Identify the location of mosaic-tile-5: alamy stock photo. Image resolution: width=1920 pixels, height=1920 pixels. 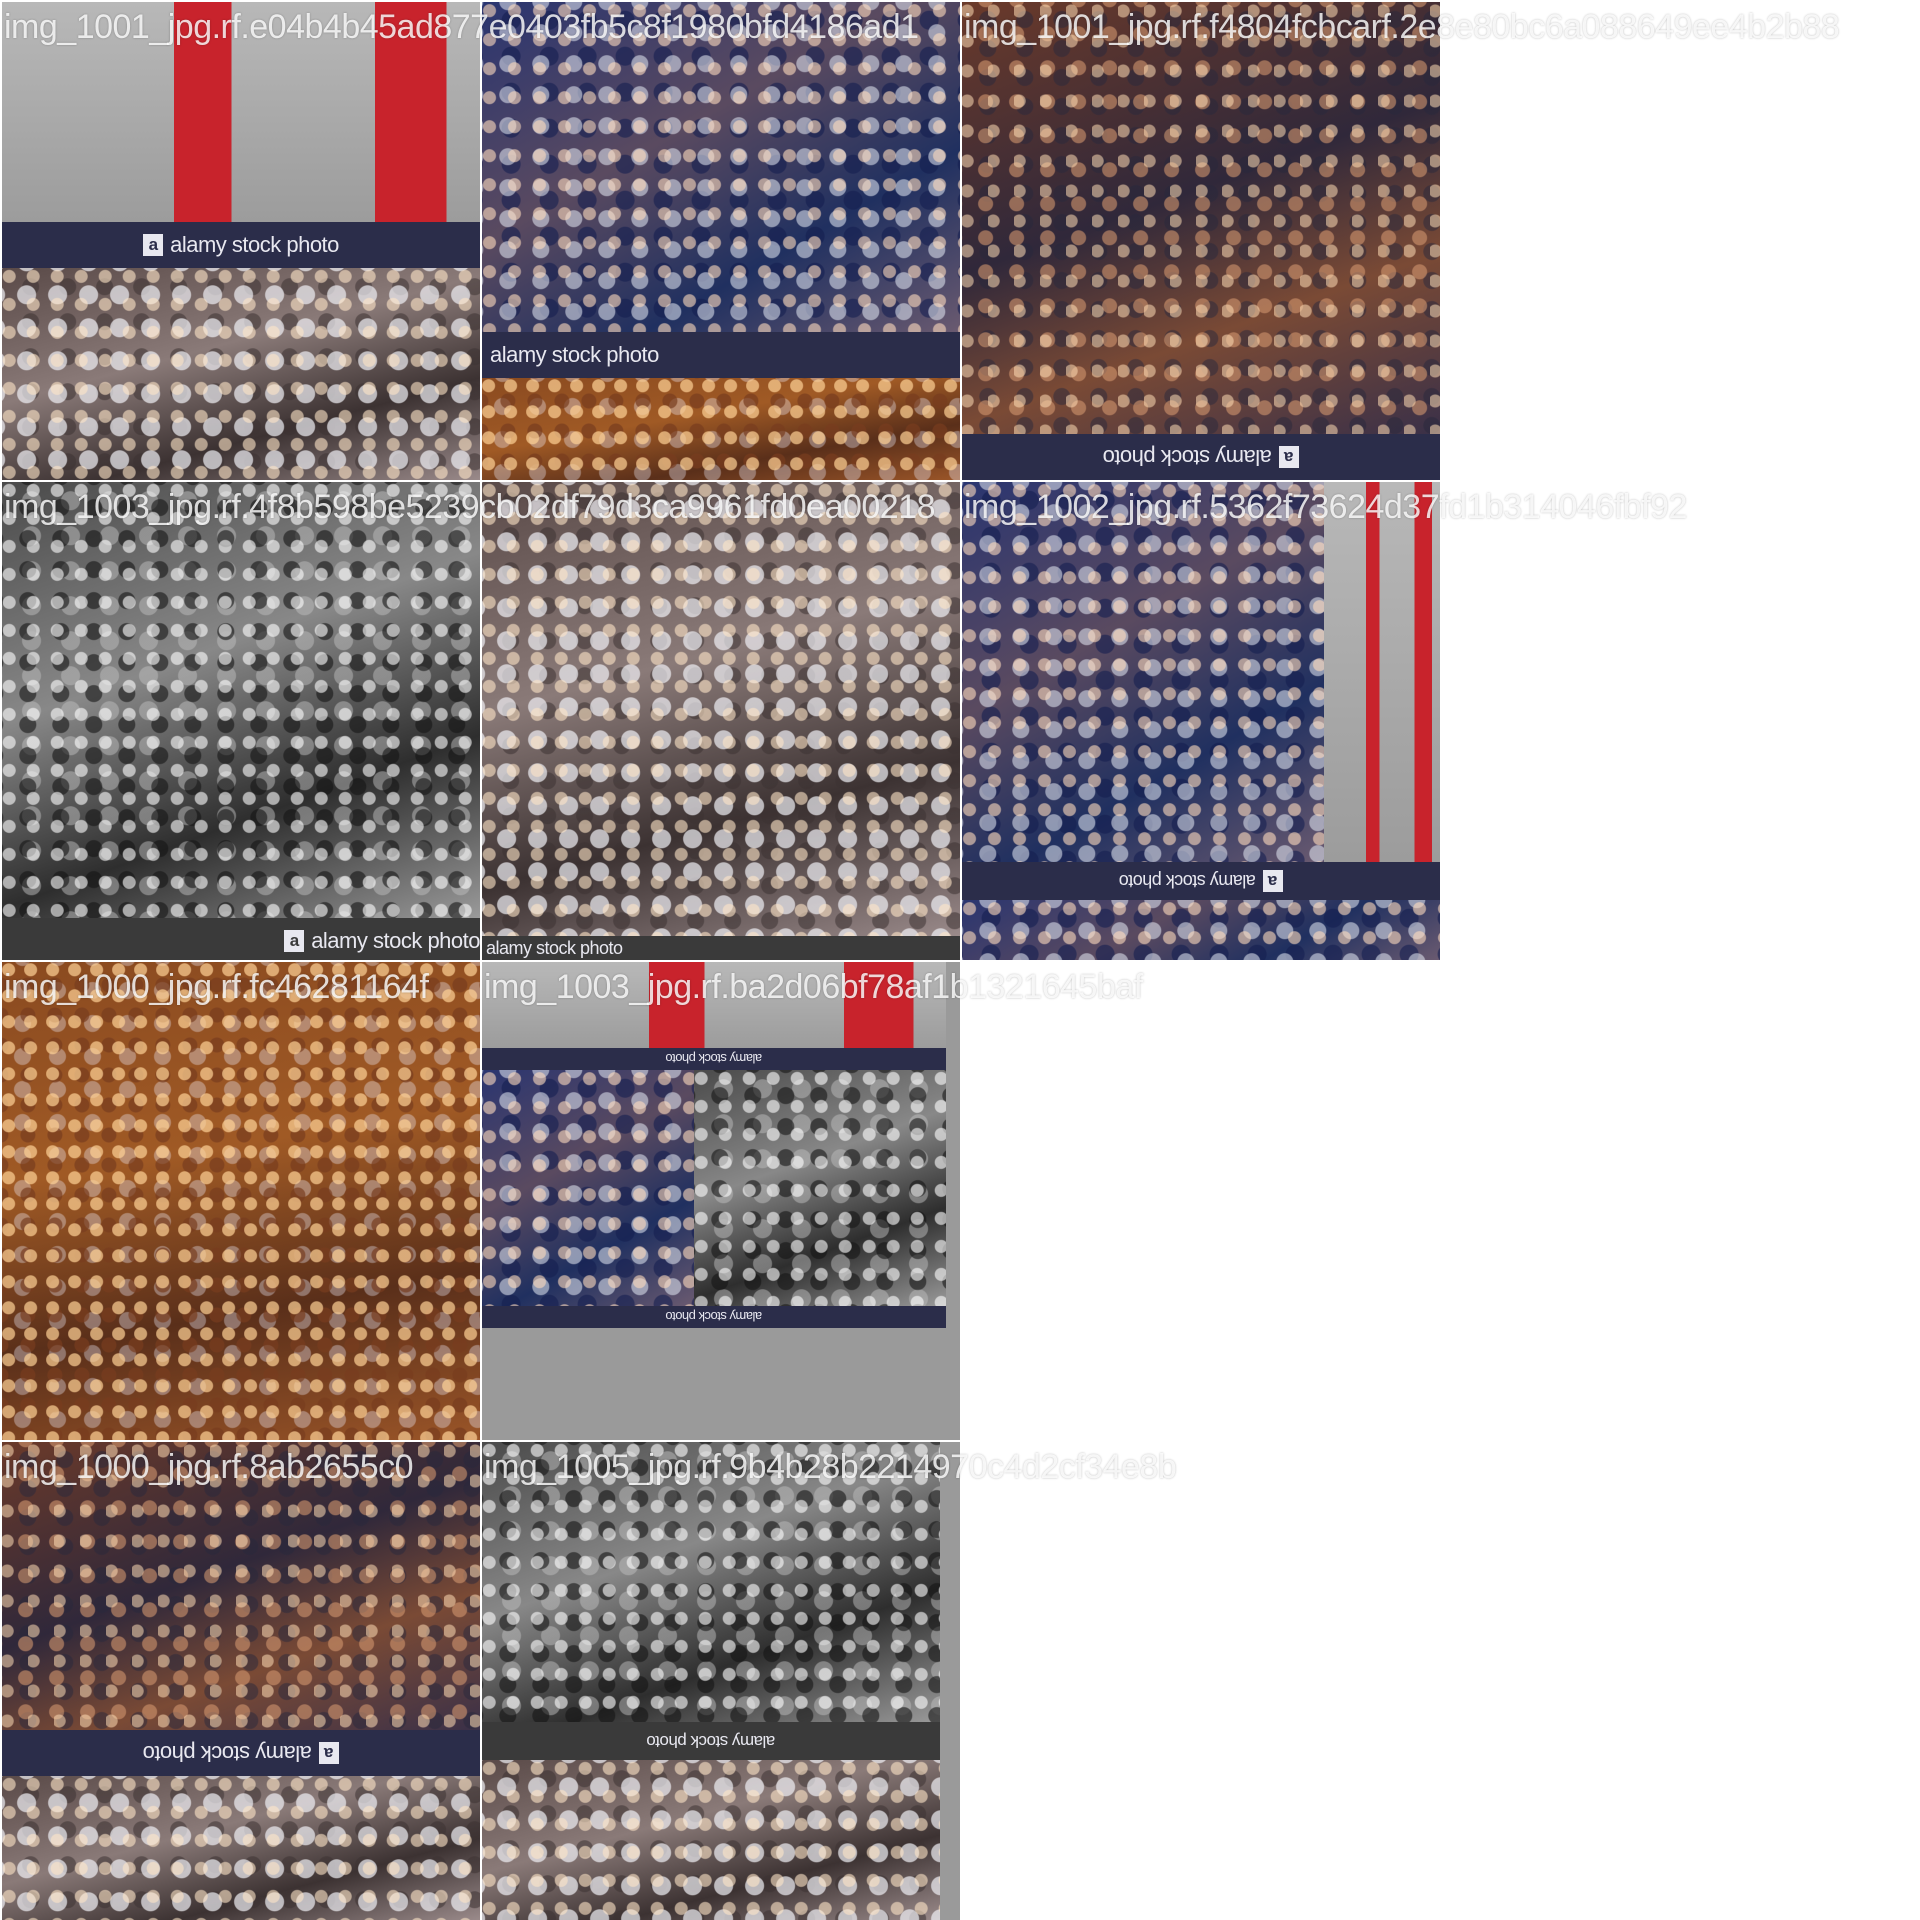
(721, 721).